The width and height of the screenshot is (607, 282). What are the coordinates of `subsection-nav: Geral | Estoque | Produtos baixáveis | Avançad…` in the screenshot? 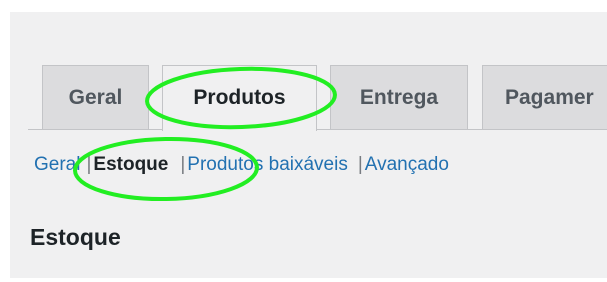 It's located at (241, 165).